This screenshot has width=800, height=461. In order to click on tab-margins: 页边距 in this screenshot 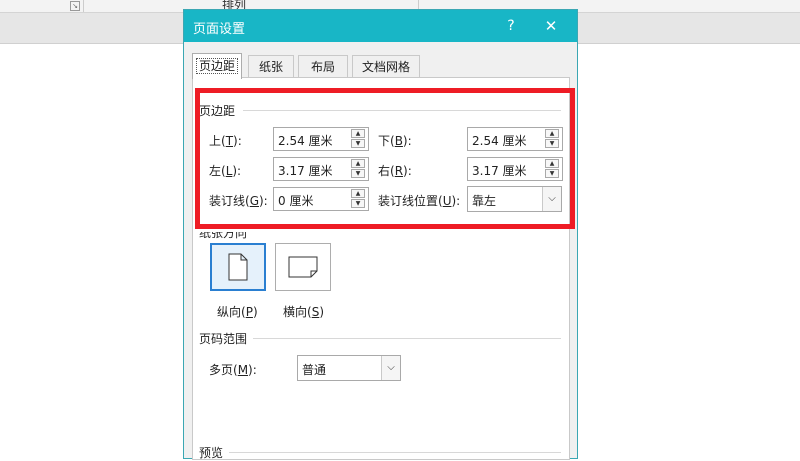, I will do `click(217, 66)`.